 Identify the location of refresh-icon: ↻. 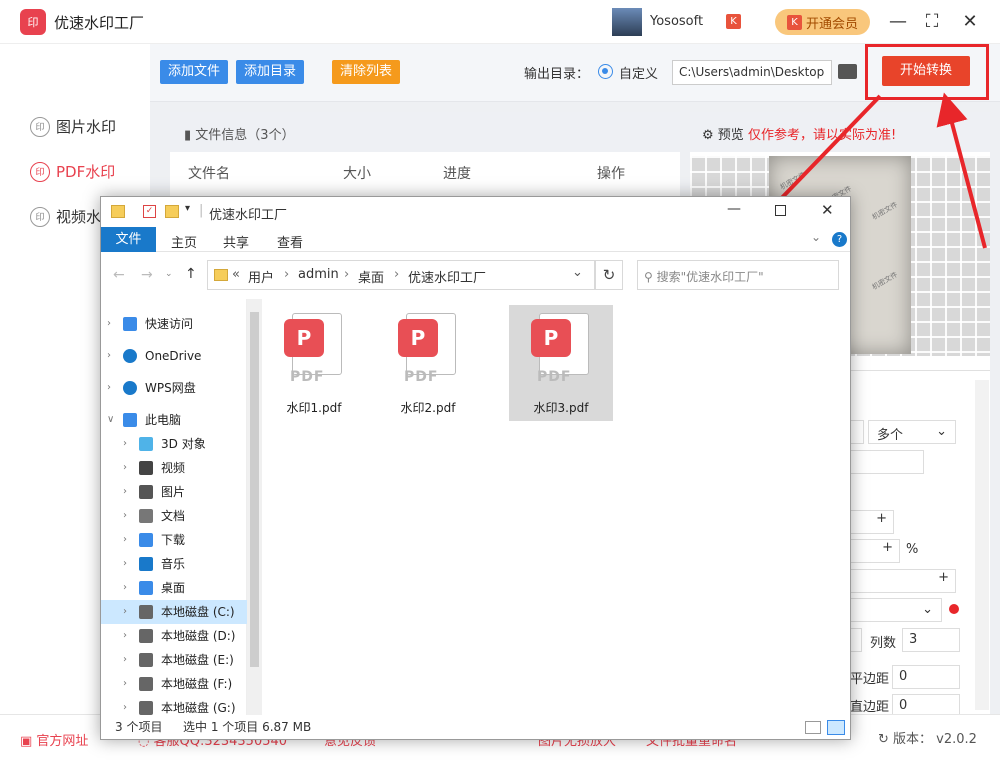
(609, 275).